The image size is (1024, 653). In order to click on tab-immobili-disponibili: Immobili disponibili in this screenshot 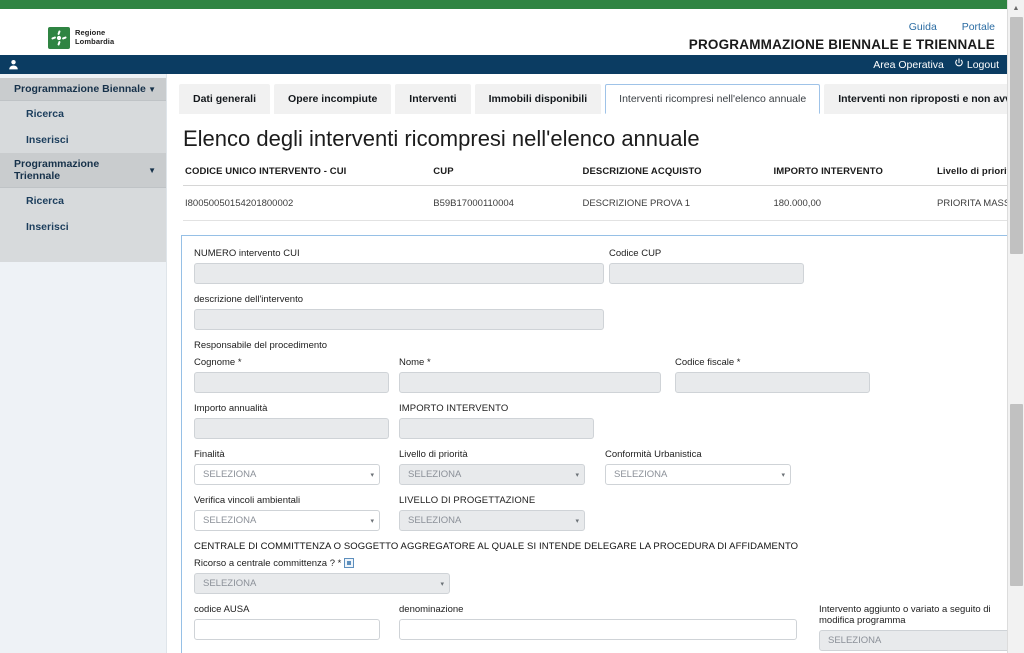, I will do `click(538, 99)`.